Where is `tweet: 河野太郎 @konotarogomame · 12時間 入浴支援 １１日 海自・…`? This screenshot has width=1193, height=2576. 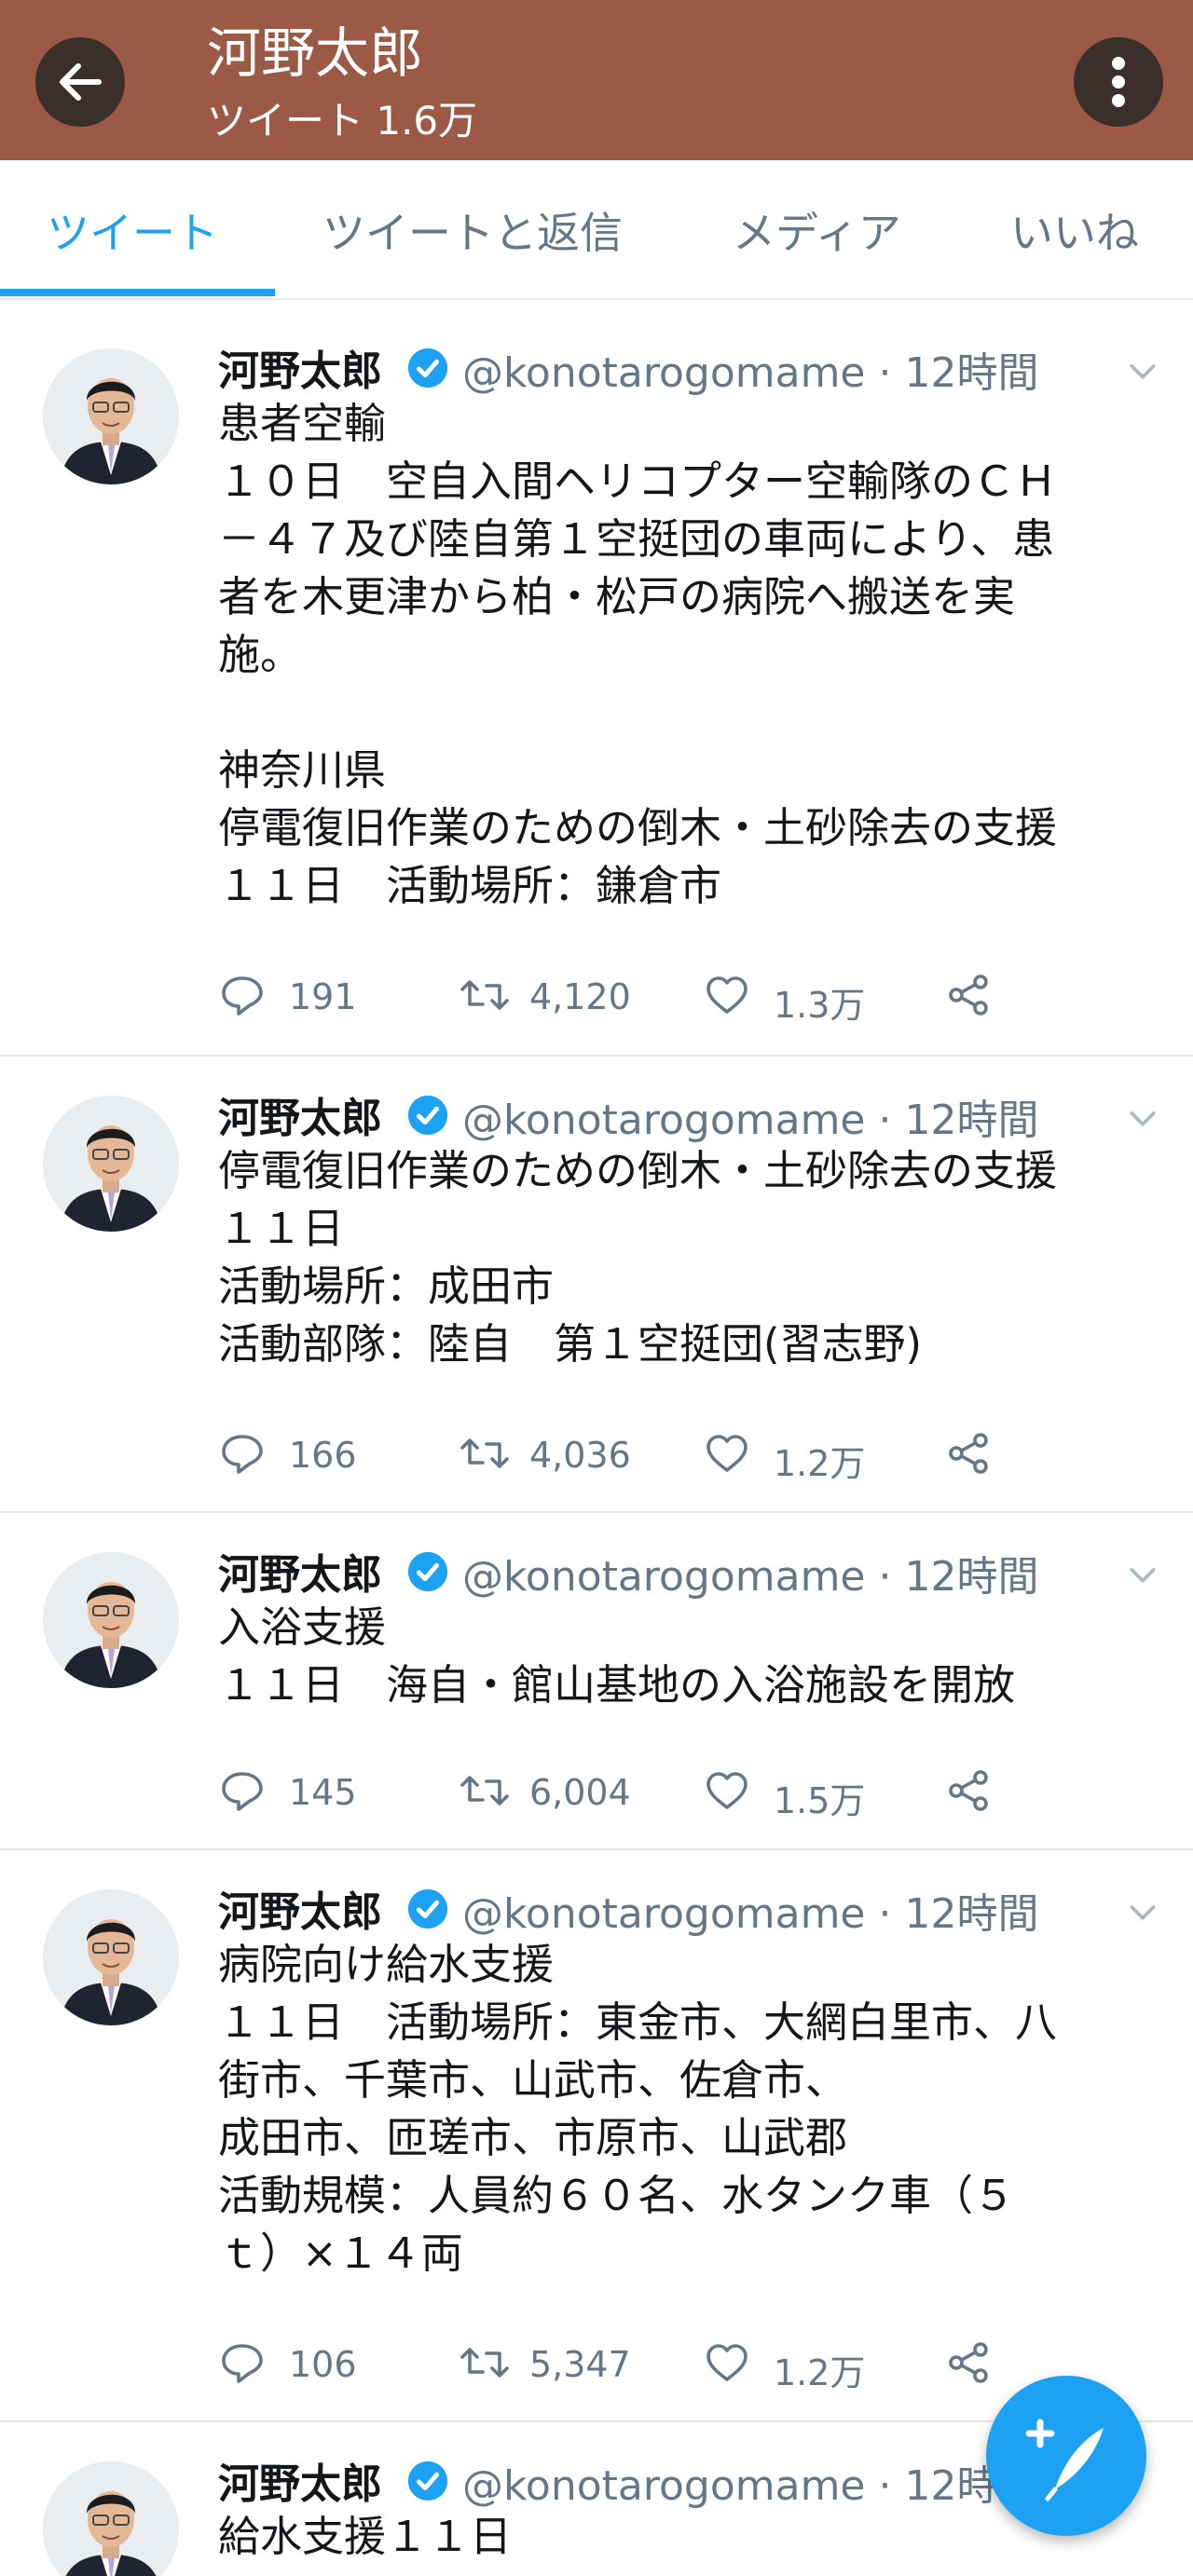 tweet: 河野太郎 @konotarogomame · 12時間 入浴支援 １１日 海自・… is located at coordinates (596, 1681).